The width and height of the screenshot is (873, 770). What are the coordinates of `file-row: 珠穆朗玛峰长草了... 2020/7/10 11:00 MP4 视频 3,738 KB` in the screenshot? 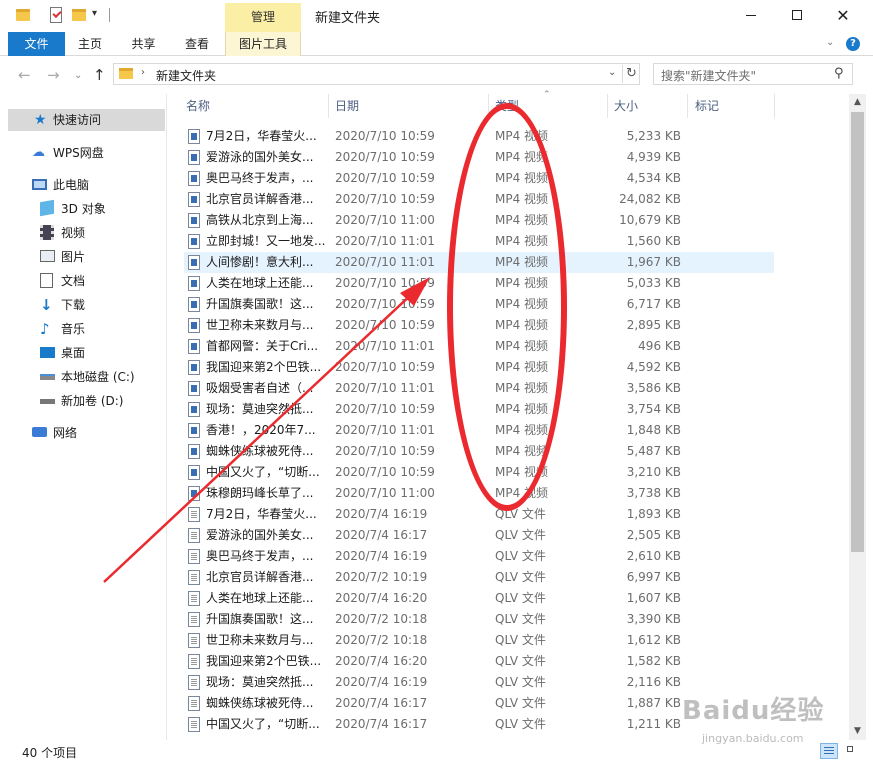 It's located at (479, 493).